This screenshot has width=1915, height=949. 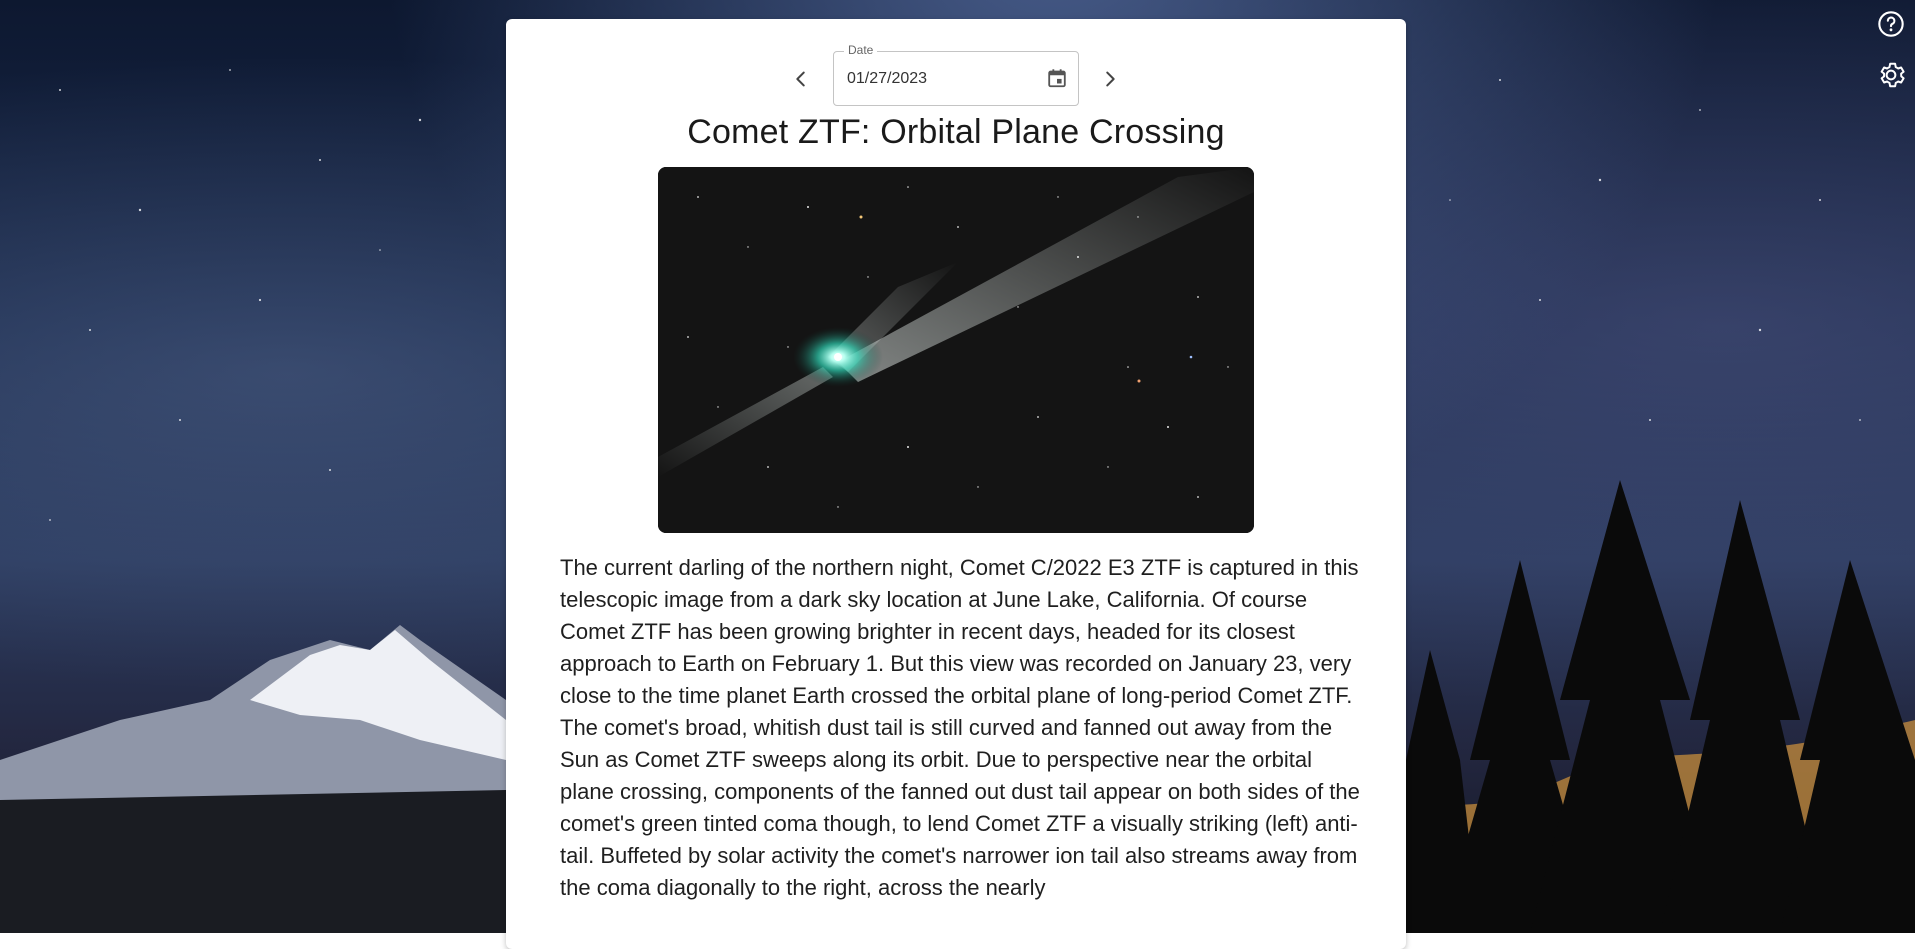 I want to click on date-input: Date 01/27/2023, so click(x=956, y=74).